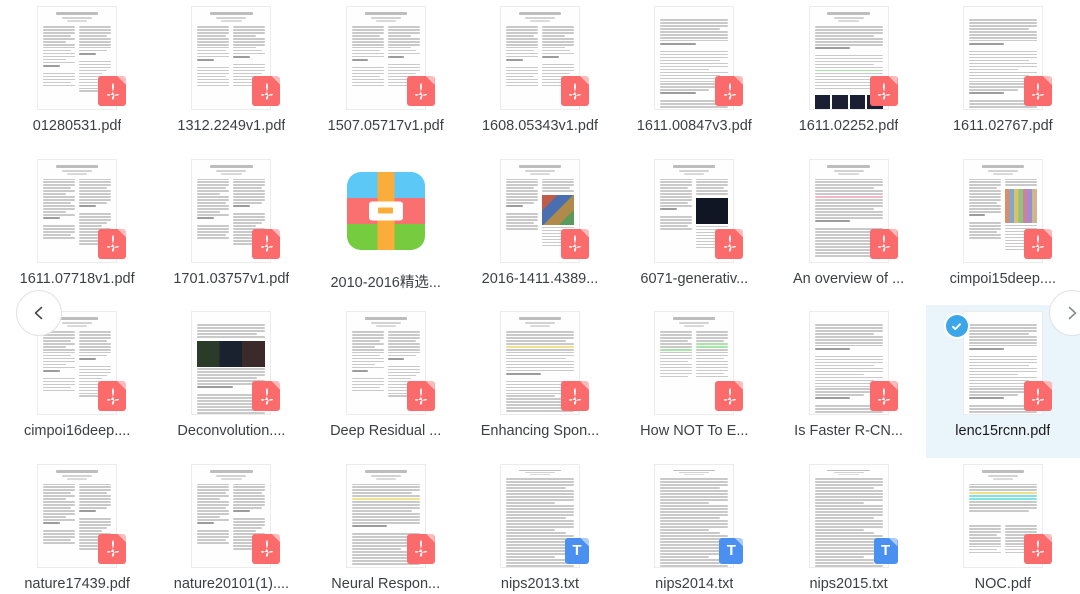 The height and width of the screenshot is (594, 1080). I want to click on file-item: 1312.2249v1.pdf, so click(231, 76).